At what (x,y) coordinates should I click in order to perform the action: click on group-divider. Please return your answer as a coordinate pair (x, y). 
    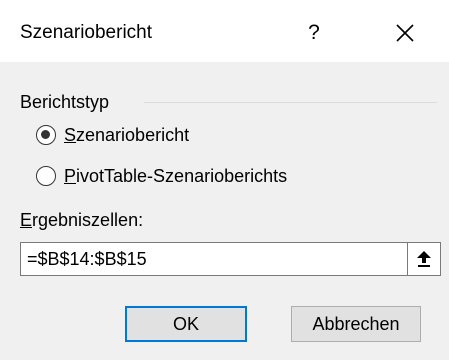
    Looking at the image, I should click on (290, 102).